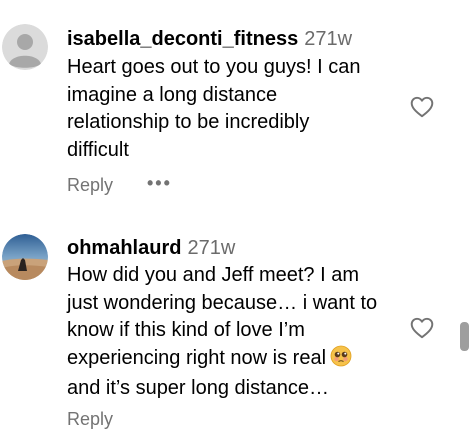  What do you see at coordinates (213, 275) in the screenshot?
I see `comment-text-line: How did you and Jeff meet? I am` at bounding box center [213, 275].